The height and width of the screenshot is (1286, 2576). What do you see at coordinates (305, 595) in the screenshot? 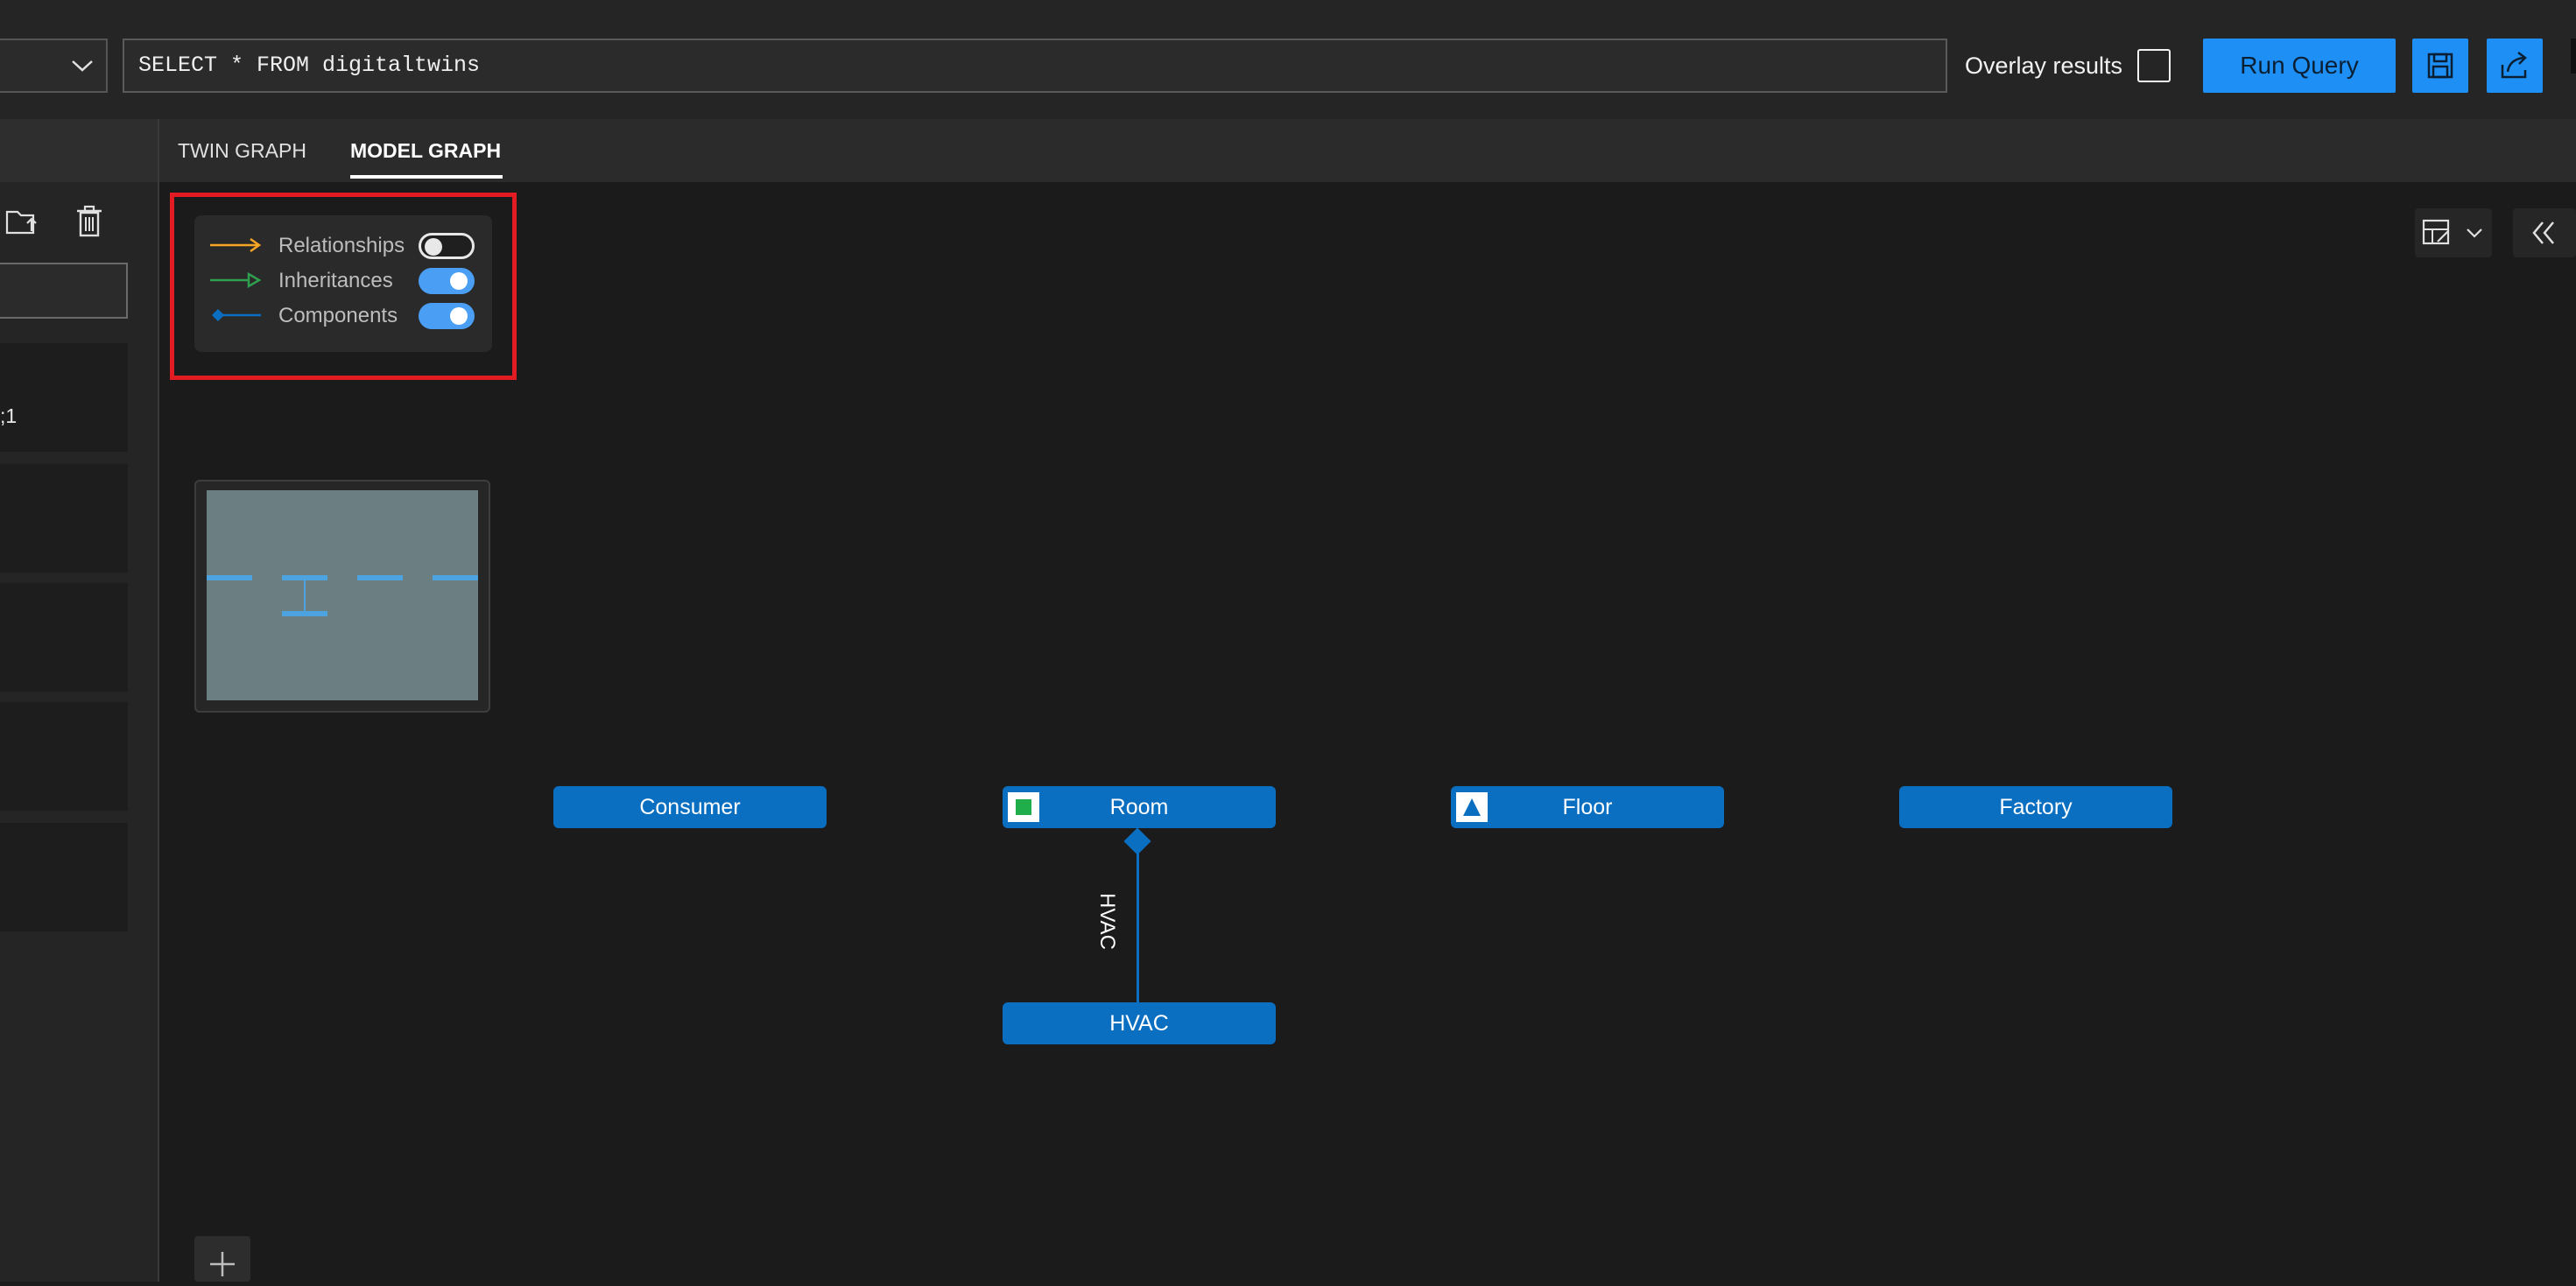
I see `minimap-edge` at bounding box center [305, 595].